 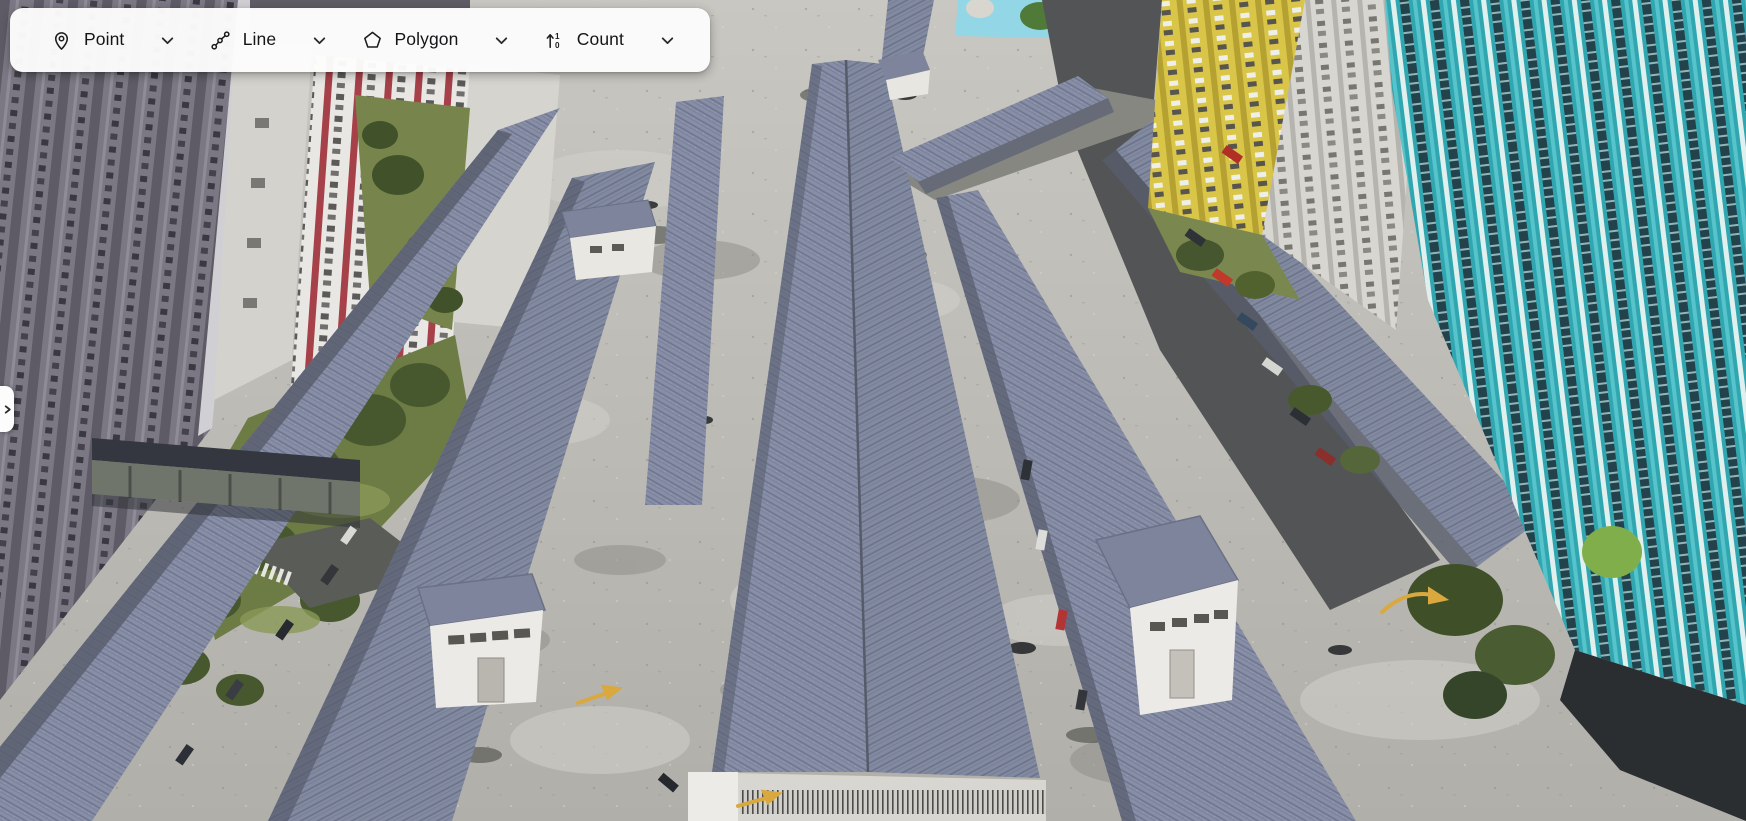 What do you see at coordinates (61, 40) in the screenshot?
I see `map-pin-icon` at bounding box center [61, 40].